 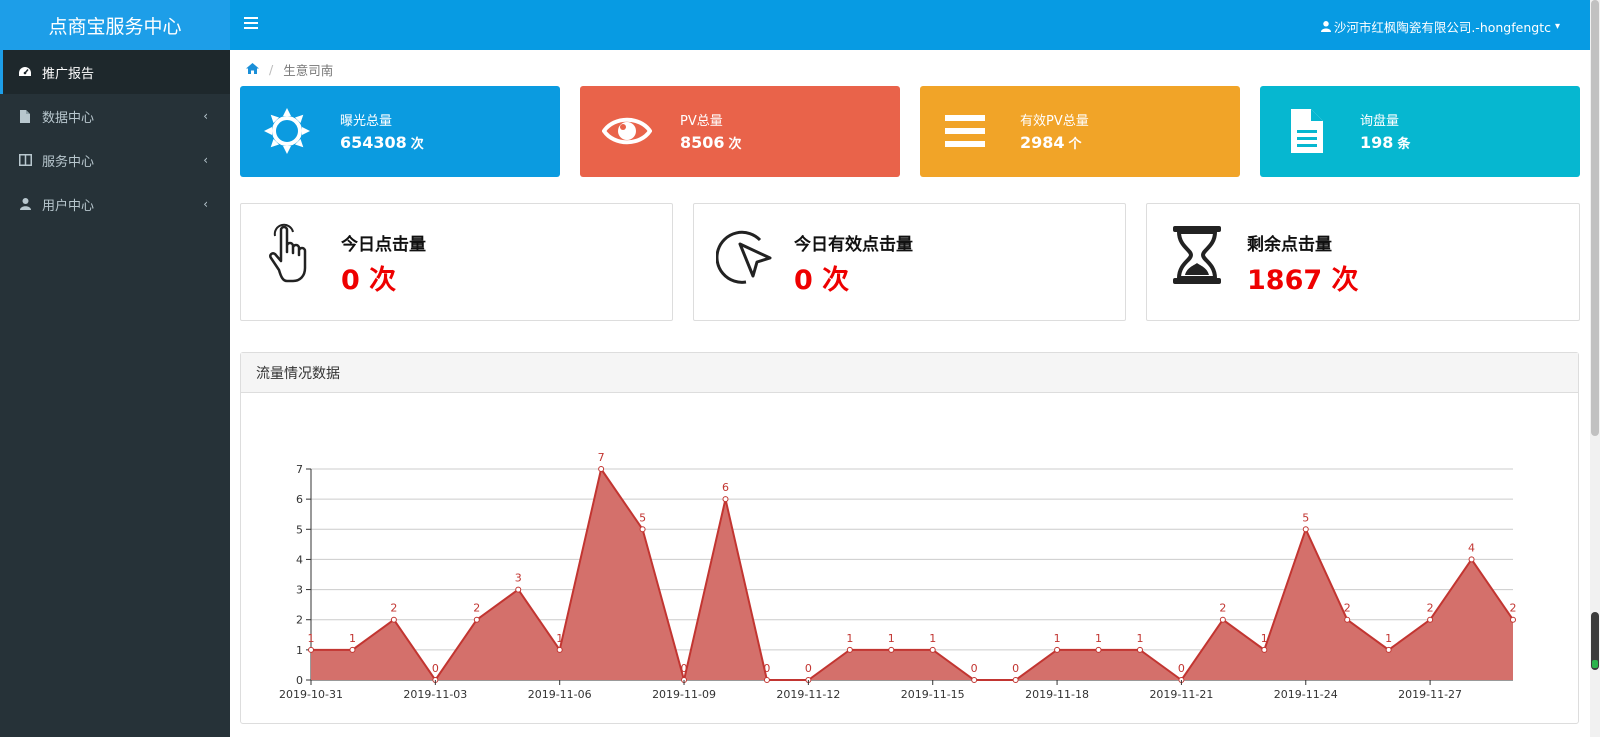 What do you see at coordinates (400, 131) in the screenshot?
I see `stat-card-exposure: 曝光总量 654308 次` at bounding box center [400, 131].